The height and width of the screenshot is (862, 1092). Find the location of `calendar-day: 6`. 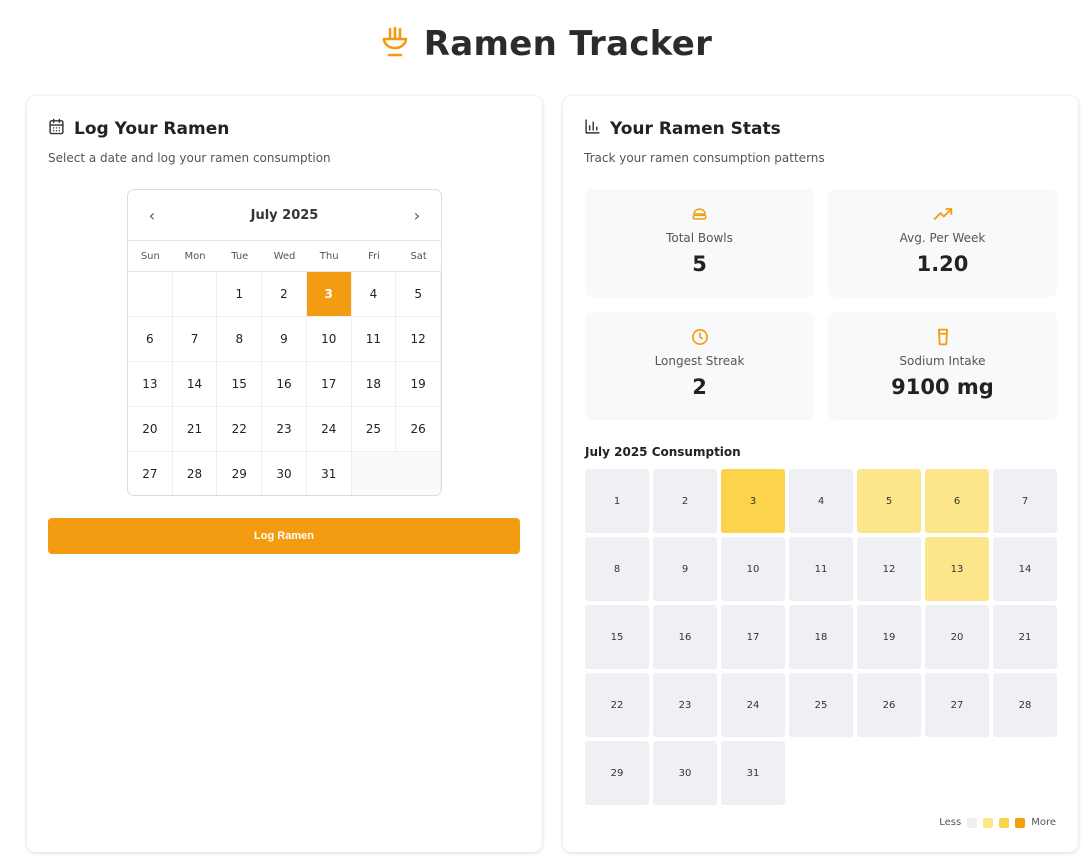

calendar-day: 6 is located at coordinates (150, 339).